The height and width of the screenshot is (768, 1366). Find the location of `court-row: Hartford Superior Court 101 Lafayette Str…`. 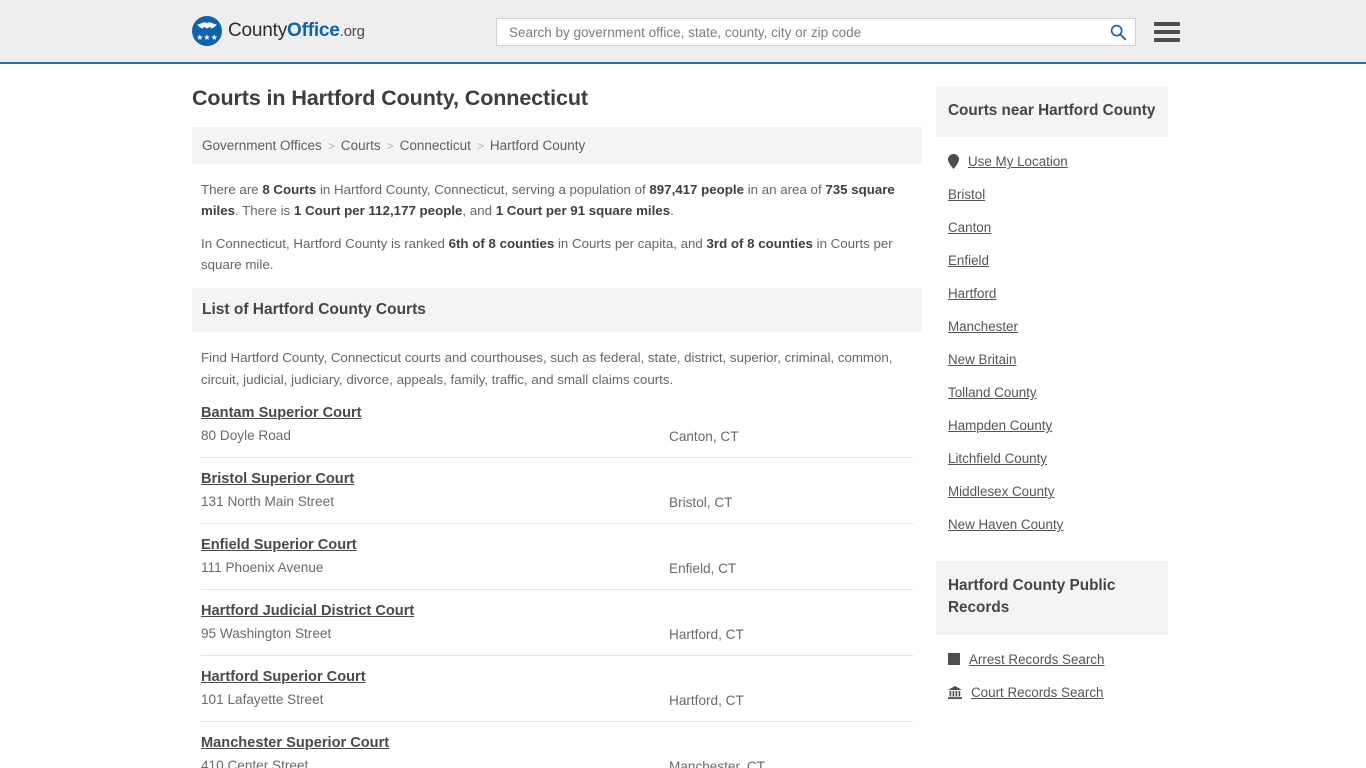

court-row: Hartford Superior Court 101 Lafayette Str… is located at coordinates (557, 689).